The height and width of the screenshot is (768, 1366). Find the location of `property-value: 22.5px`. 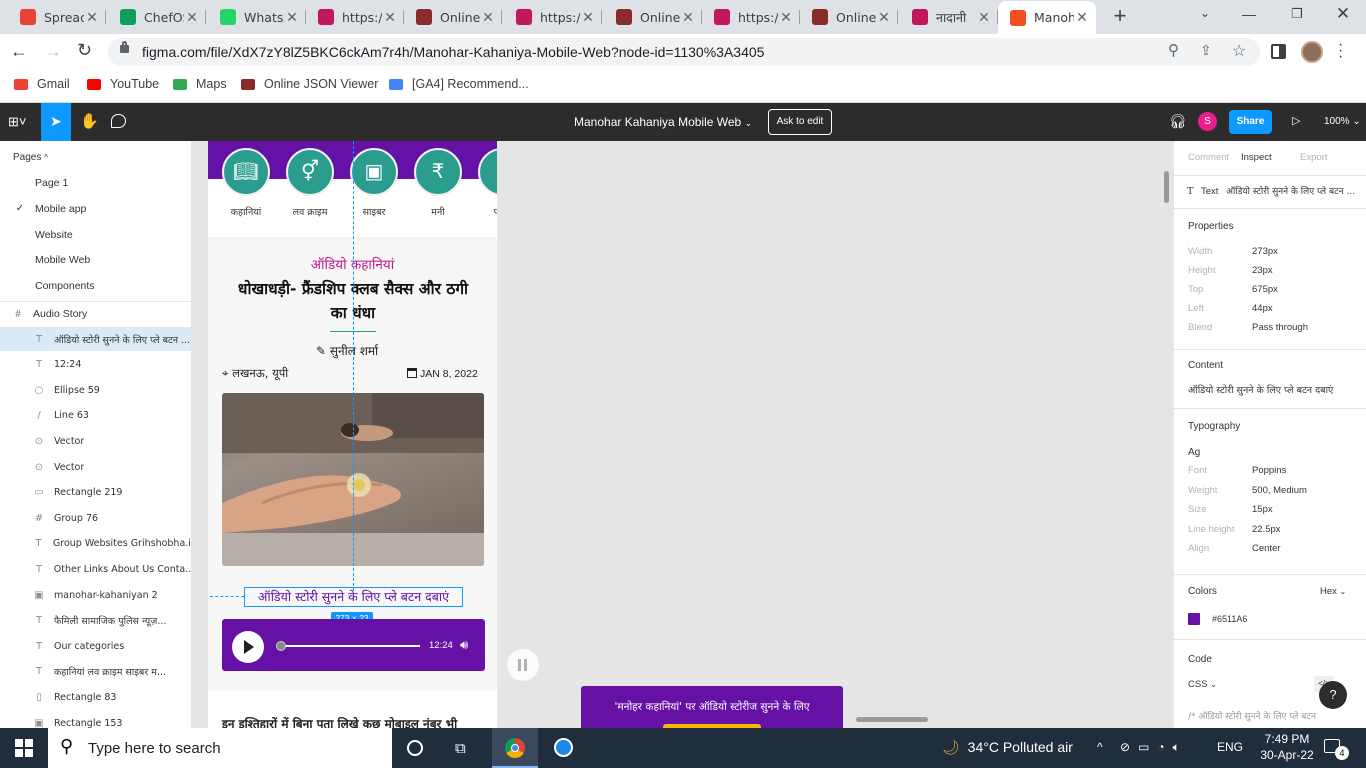

property-value: 22.5px is located at coordinates (1266, 529).